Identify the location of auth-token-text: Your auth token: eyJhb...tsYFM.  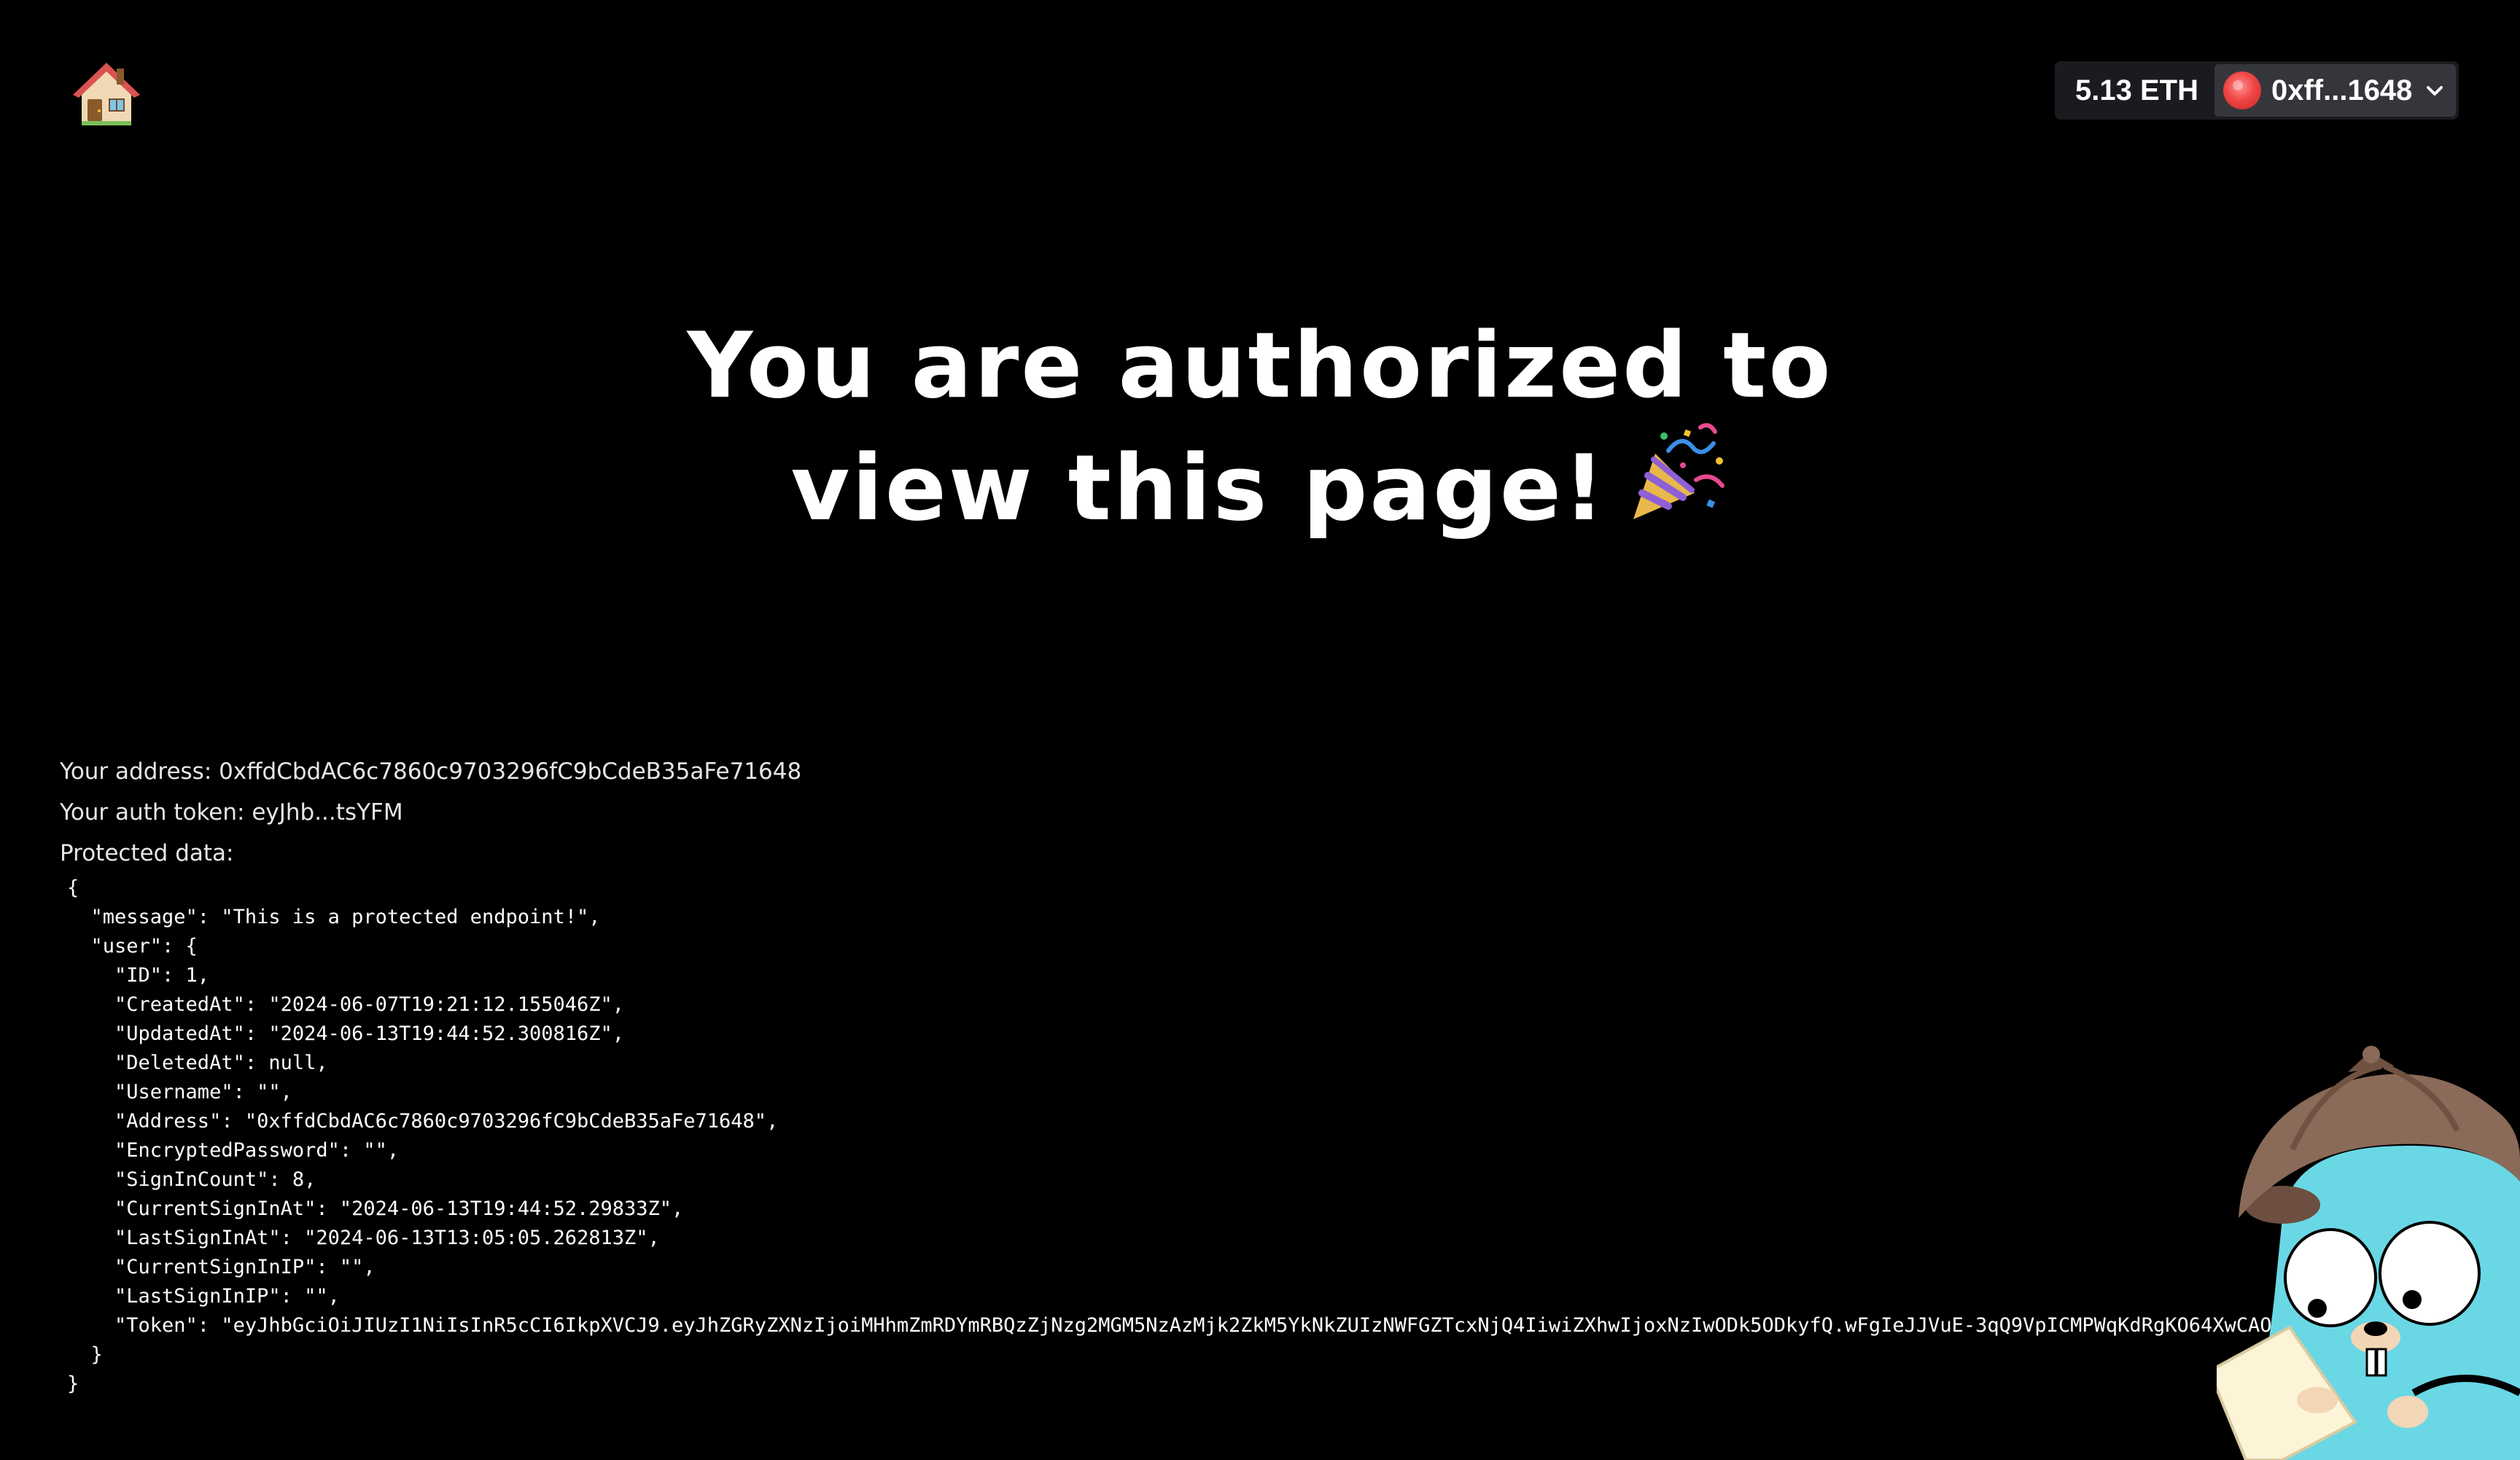
(231, 812).